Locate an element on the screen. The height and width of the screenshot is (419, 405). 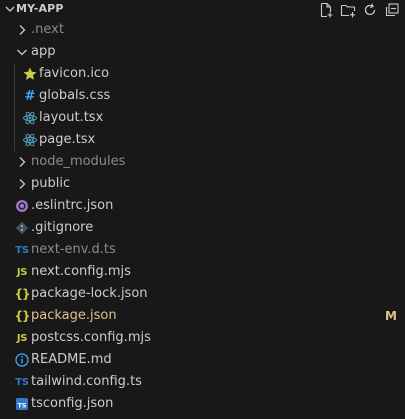
tree-item-label: globals.css is located at coordinates (75, 95).